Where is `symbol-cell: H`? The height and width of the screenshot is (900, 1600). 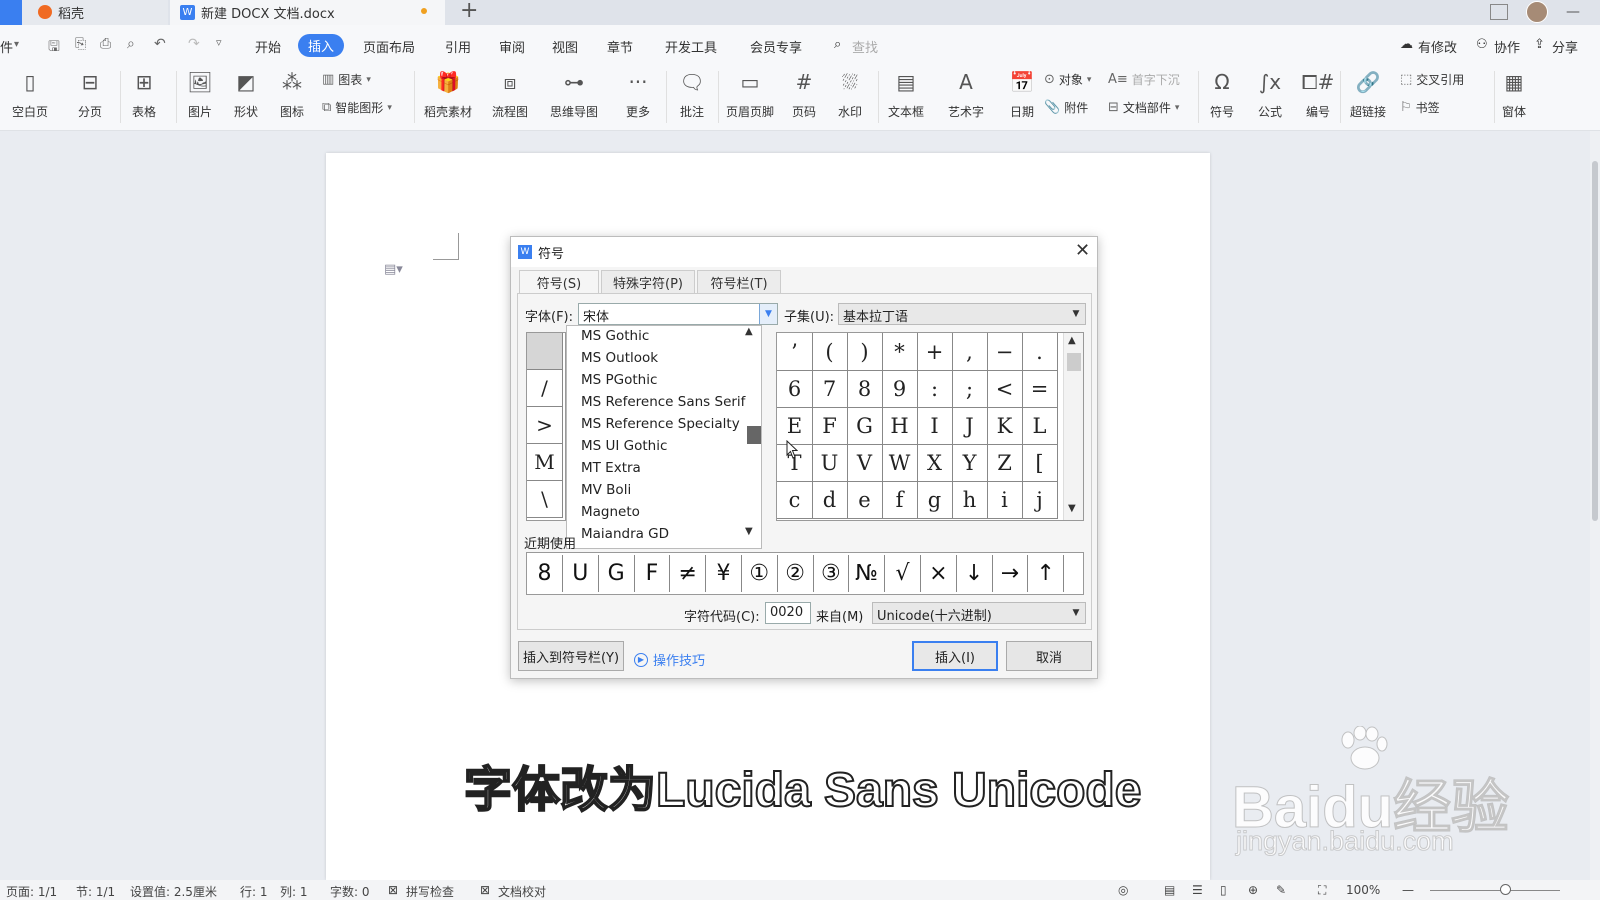 symbol-cell: H is located at coordinates (900, 426).